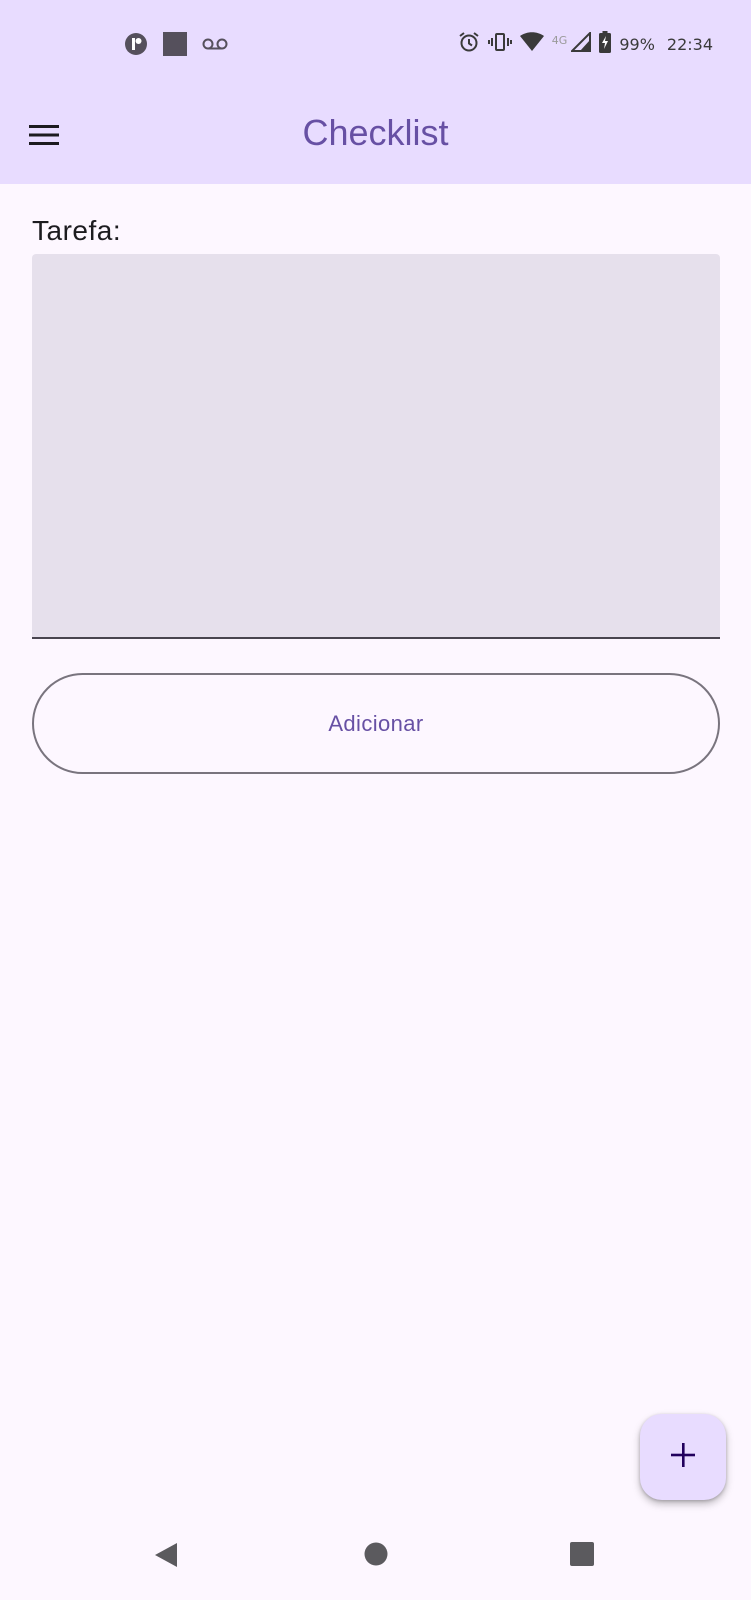  I want to click on top-app-bar: 4G 99% 22:34 Checklist, so click(375, 92).